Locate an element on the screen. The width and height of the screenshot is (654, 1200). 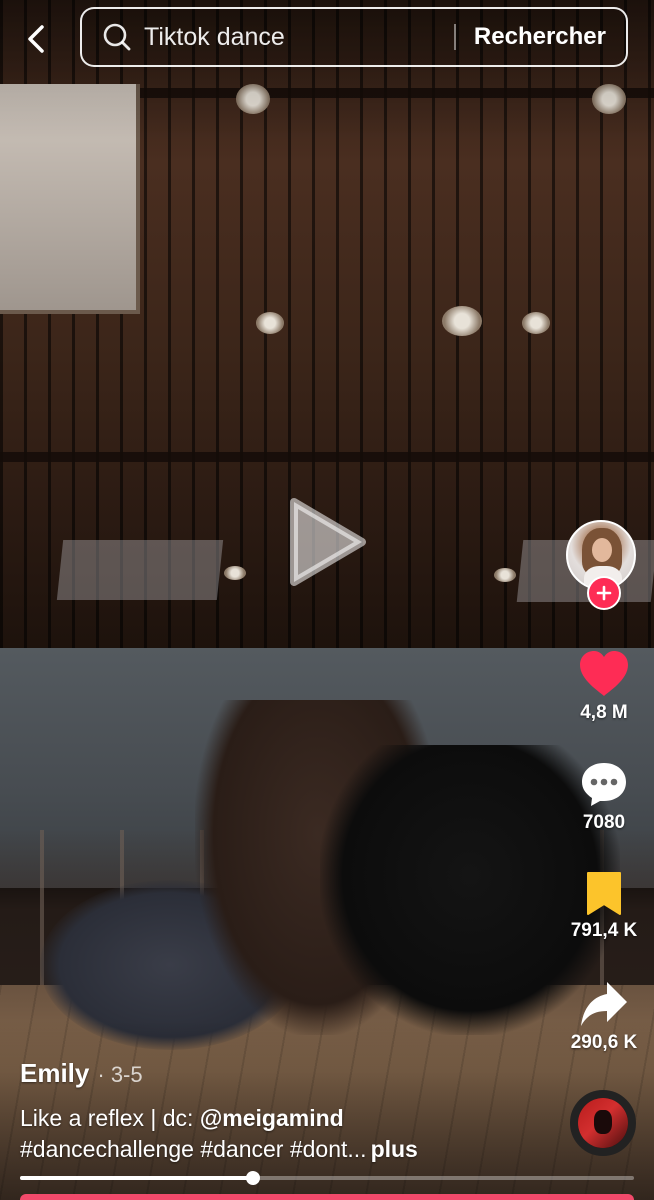
post-date: · 3-5 is located at coordinates (120, 1074).